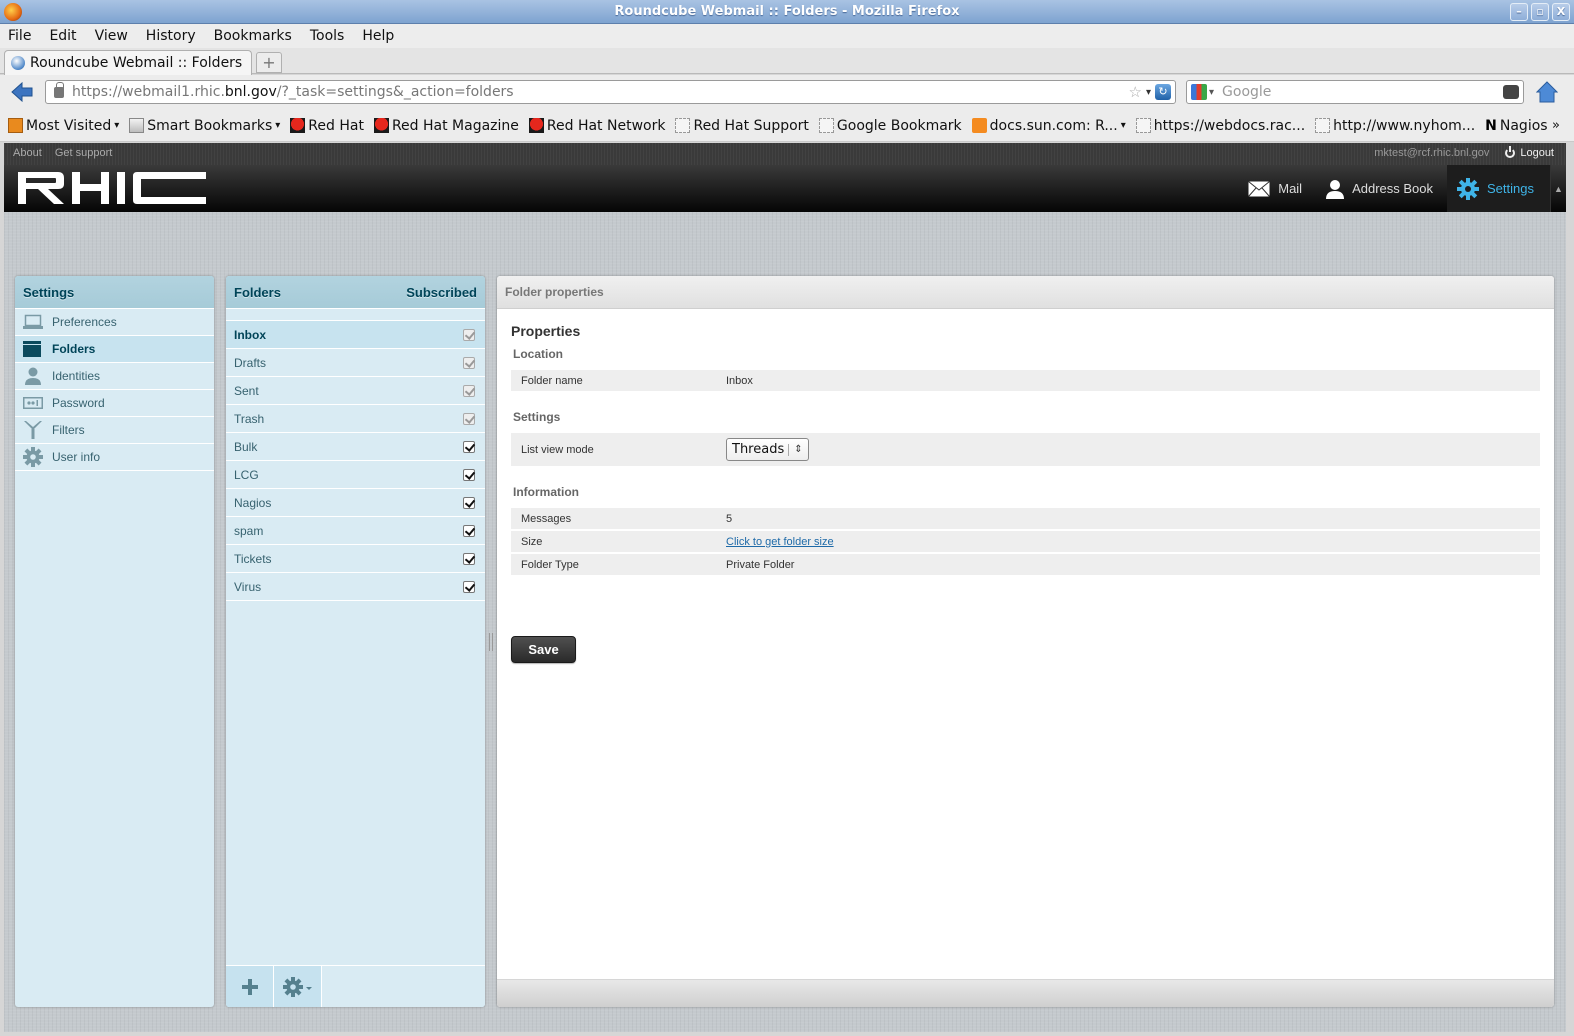  Describe the element at coordinates (114, 376) in the screenshot. I see `settings-item-identities: Identities` at that location.